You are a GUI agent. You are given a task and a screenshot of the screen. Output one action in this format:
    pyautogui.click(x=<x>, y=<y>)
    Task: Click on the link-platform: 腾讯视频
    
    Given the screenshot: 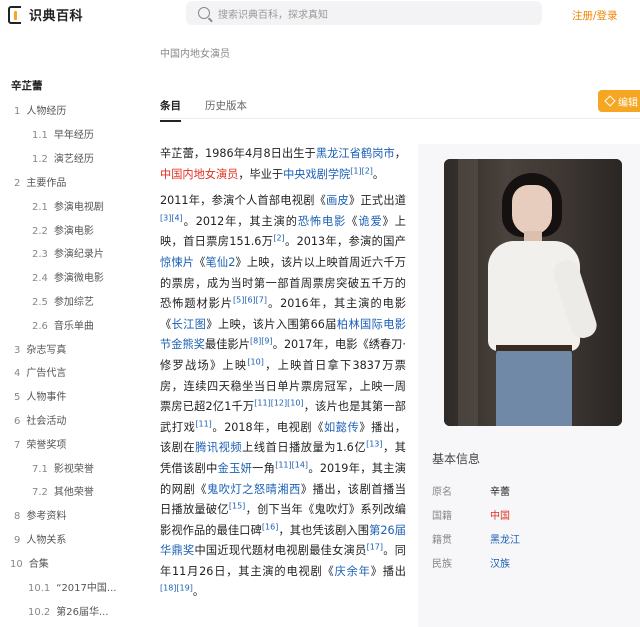 What is the action you would take?
    pyautogui.click(x=218, y=447)
    